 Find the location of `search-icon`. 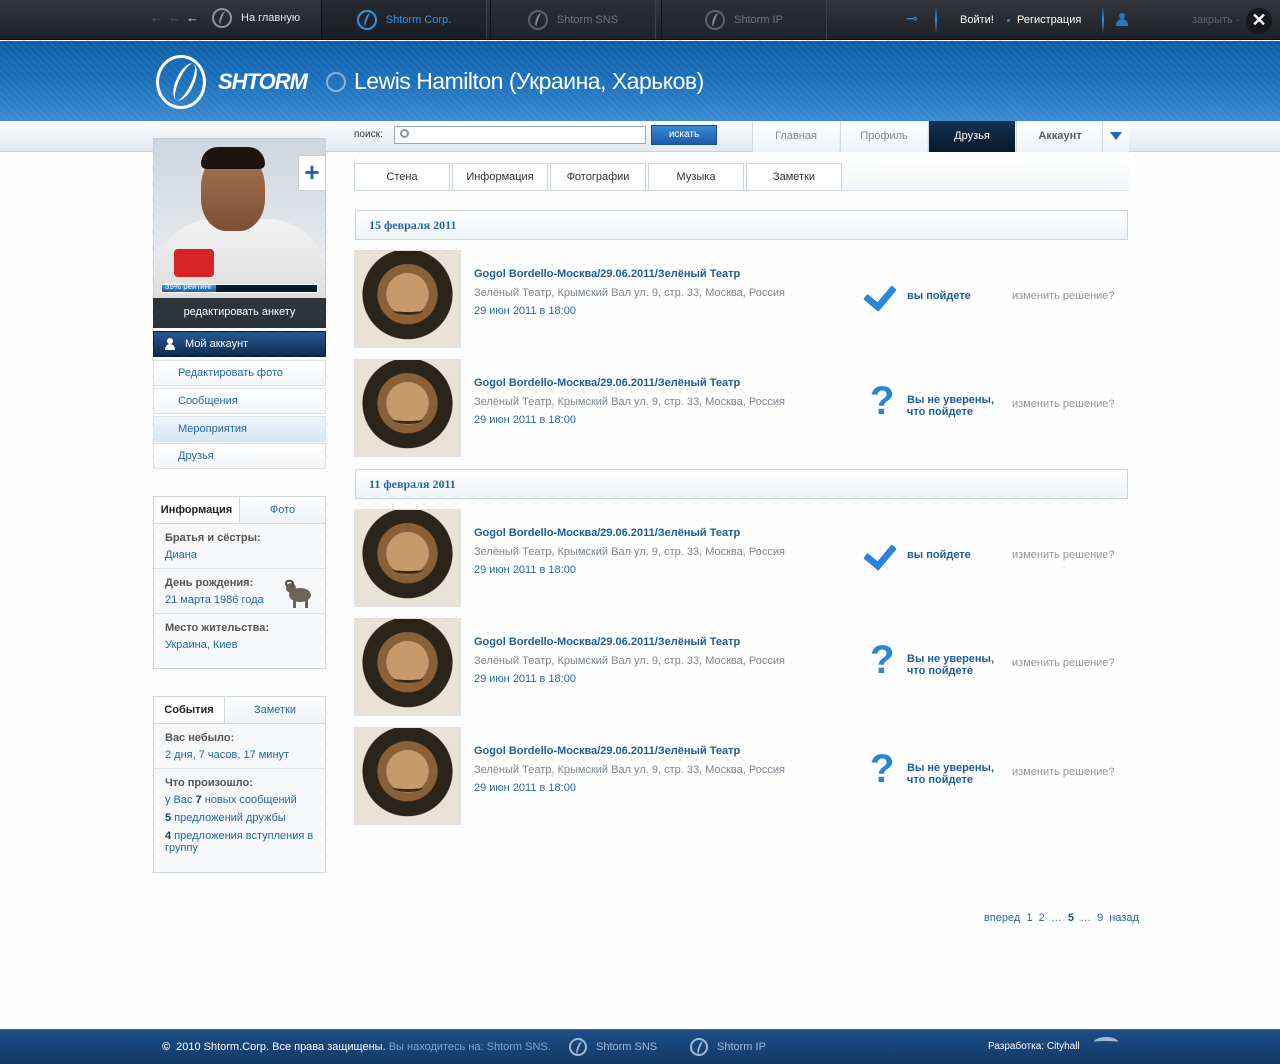

search-icon is located at coordinates (404, 133).